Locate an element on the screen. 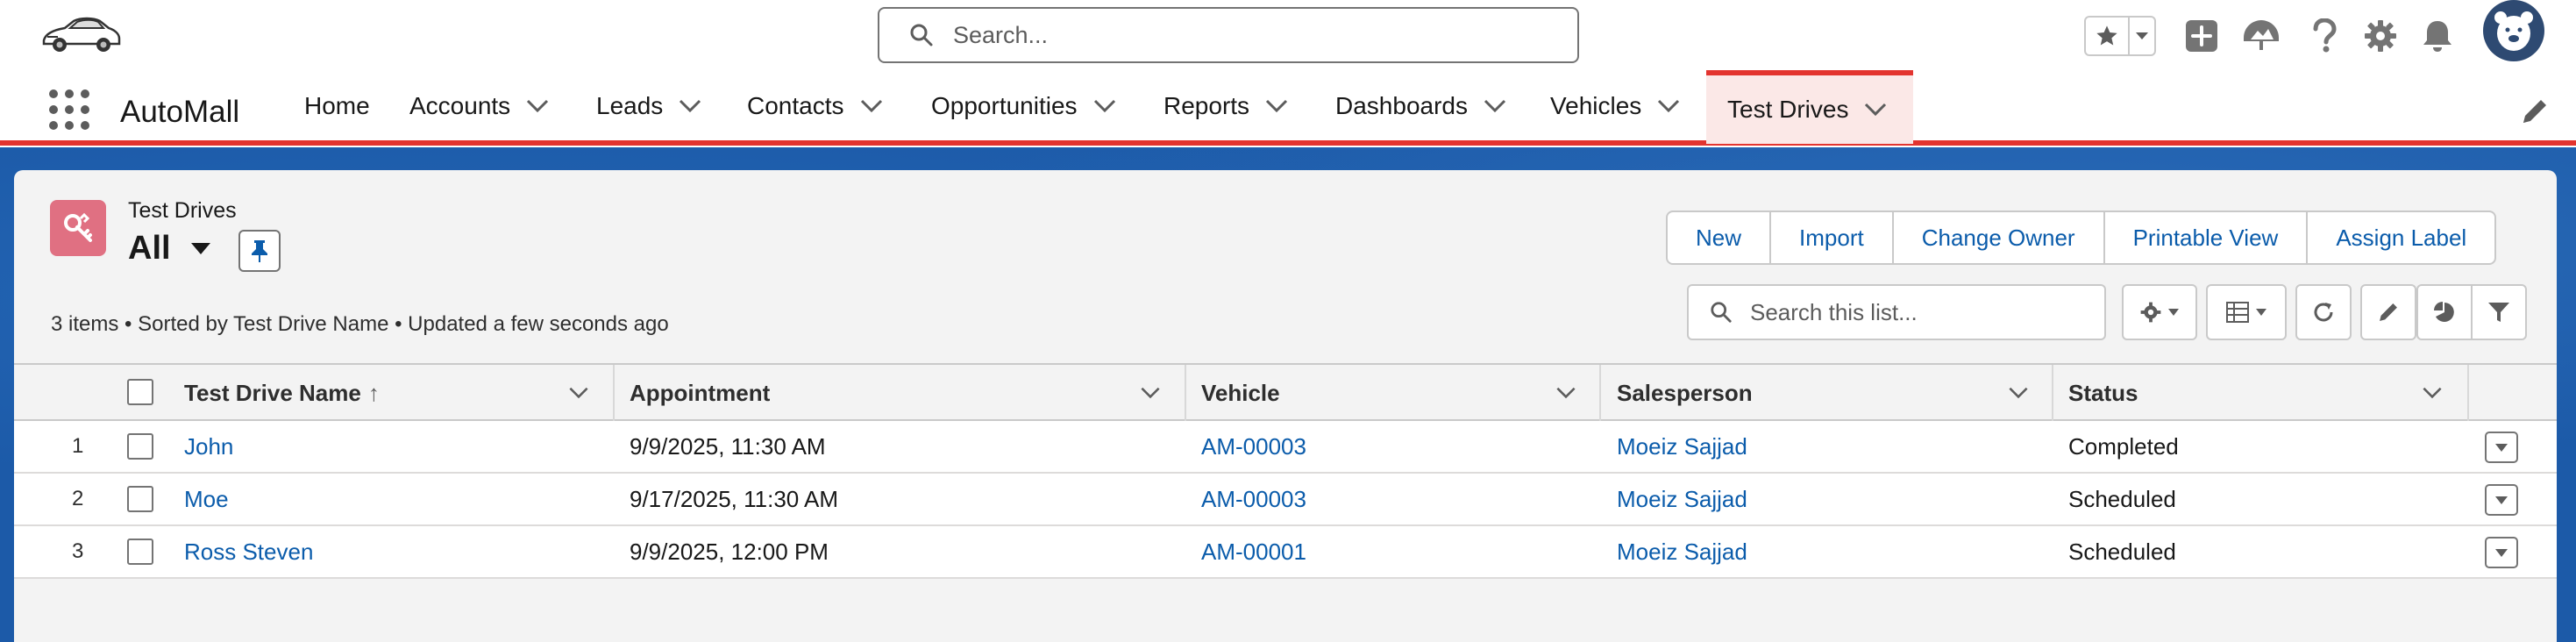 This screenshot has width=2576, height=642. nav-item-leads: Leads is located at coordinates (648, 106).